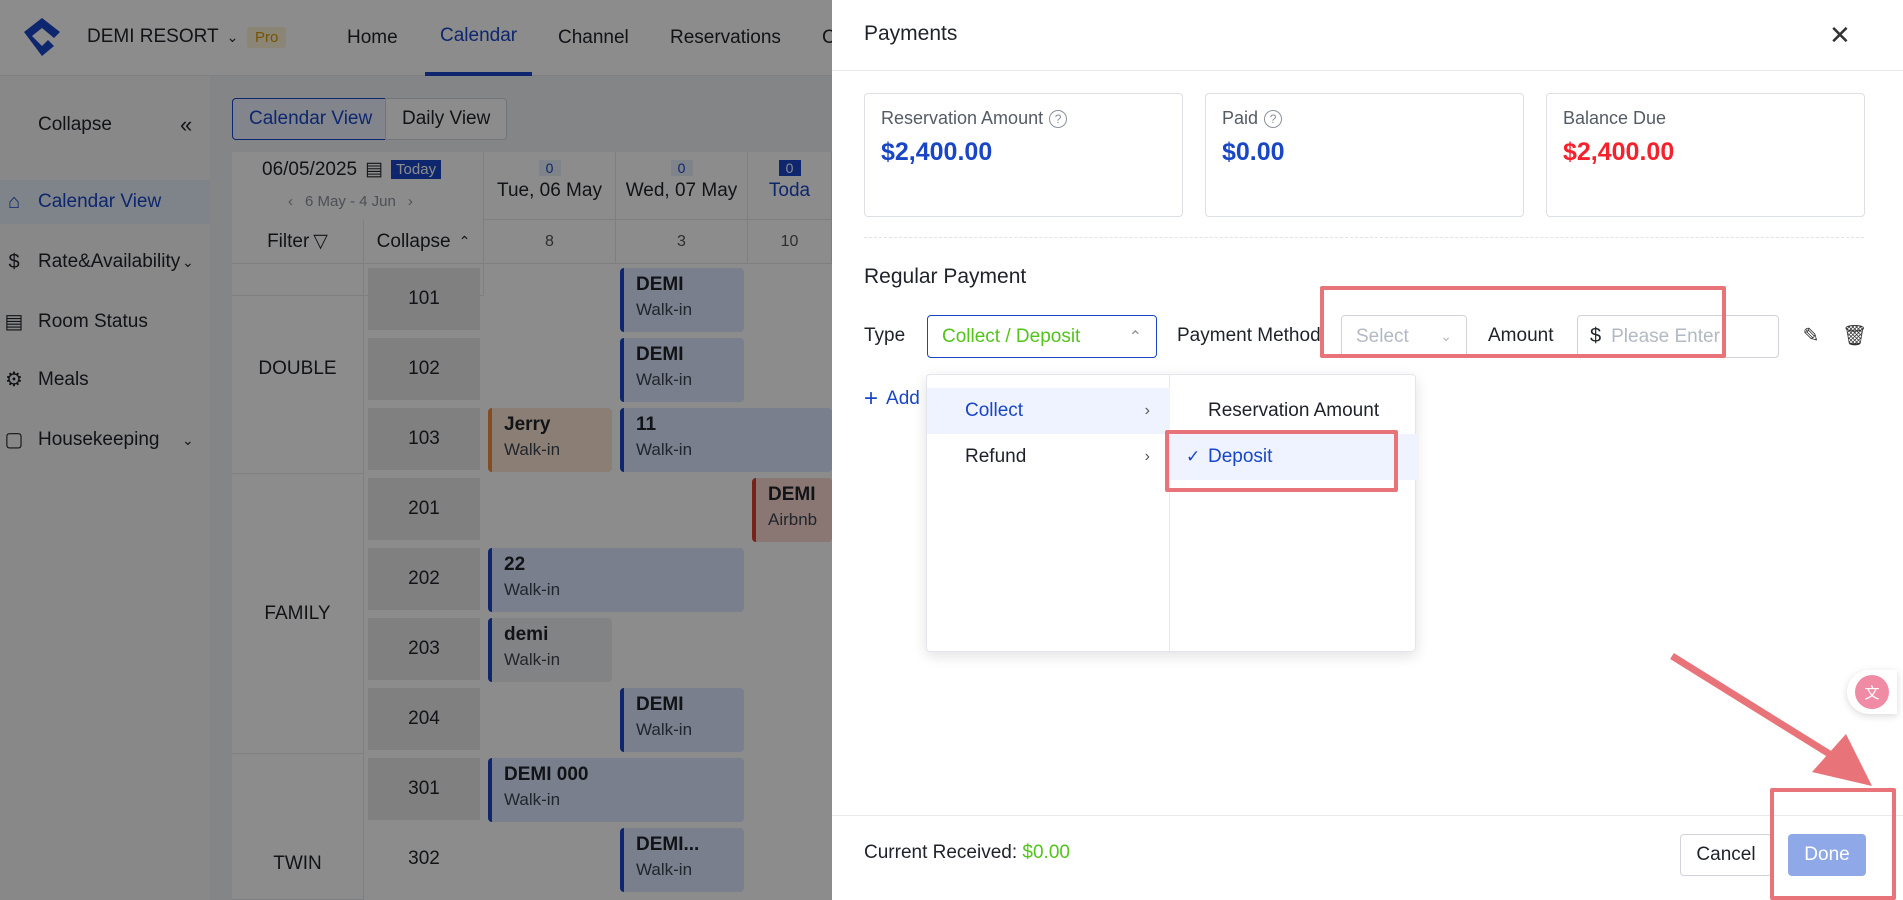 The image size is (1903, 900). I want to click on dropdown-option-refund: Refund ›, so click(1048, 457).